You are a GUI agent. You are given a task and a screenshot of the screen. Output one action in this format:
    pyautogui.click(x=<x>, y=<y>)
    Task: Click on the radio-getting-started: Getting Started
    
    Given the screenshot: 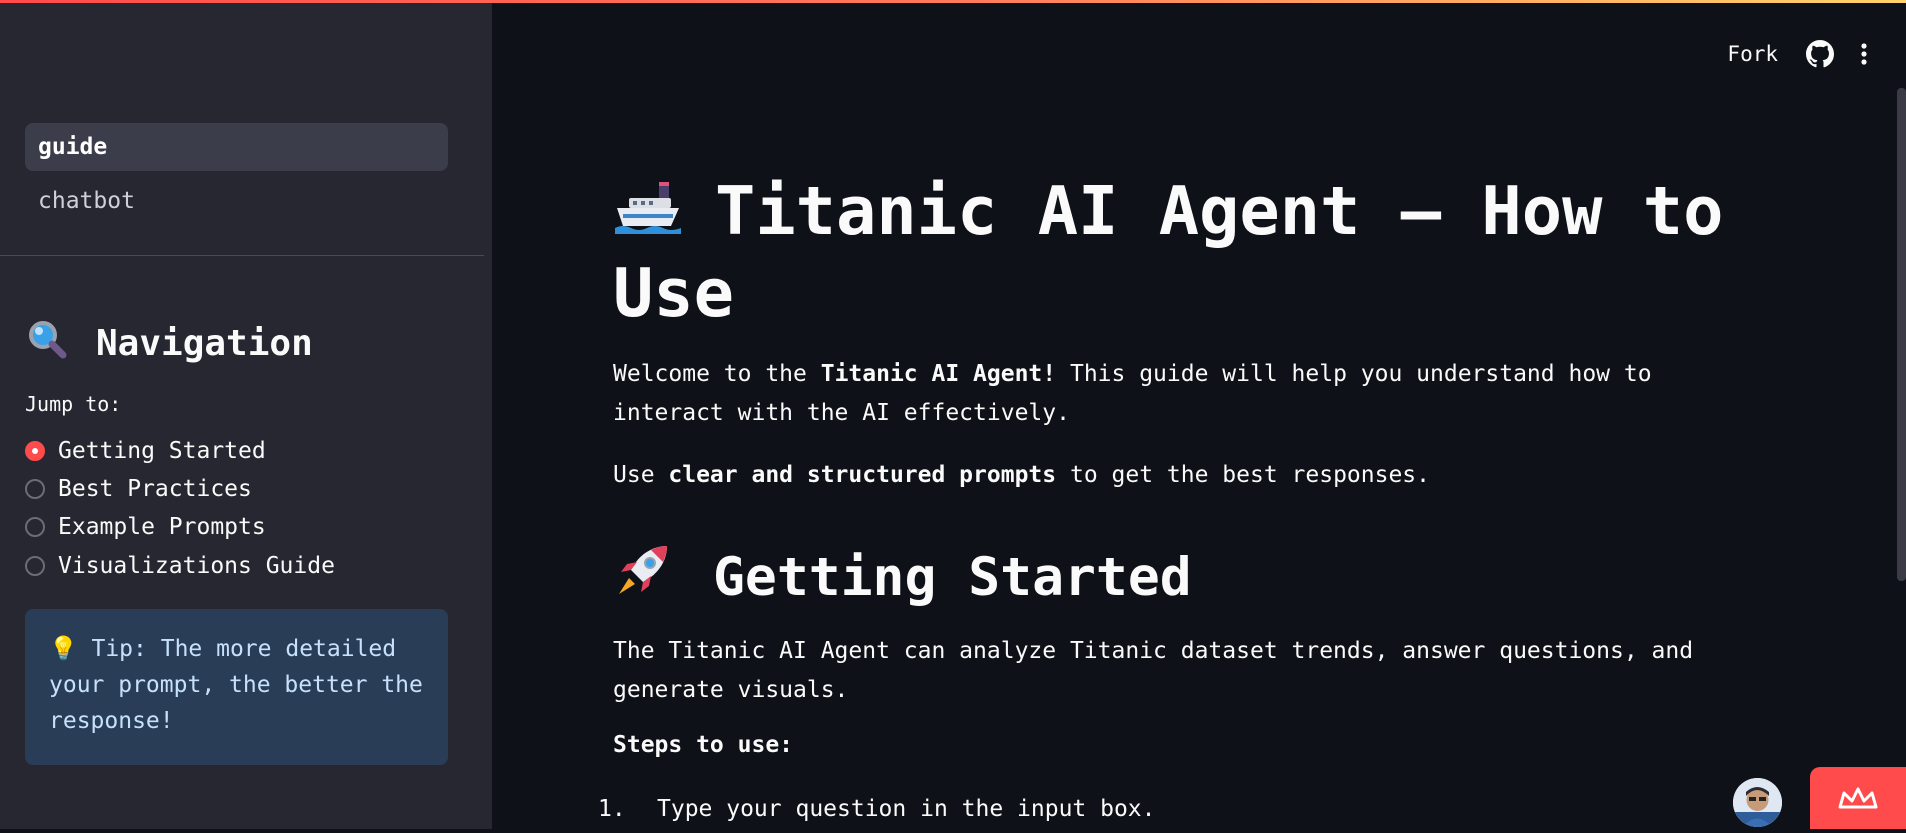 What is the action you would take?
    pyautogui.click(x=145, y=451)
    